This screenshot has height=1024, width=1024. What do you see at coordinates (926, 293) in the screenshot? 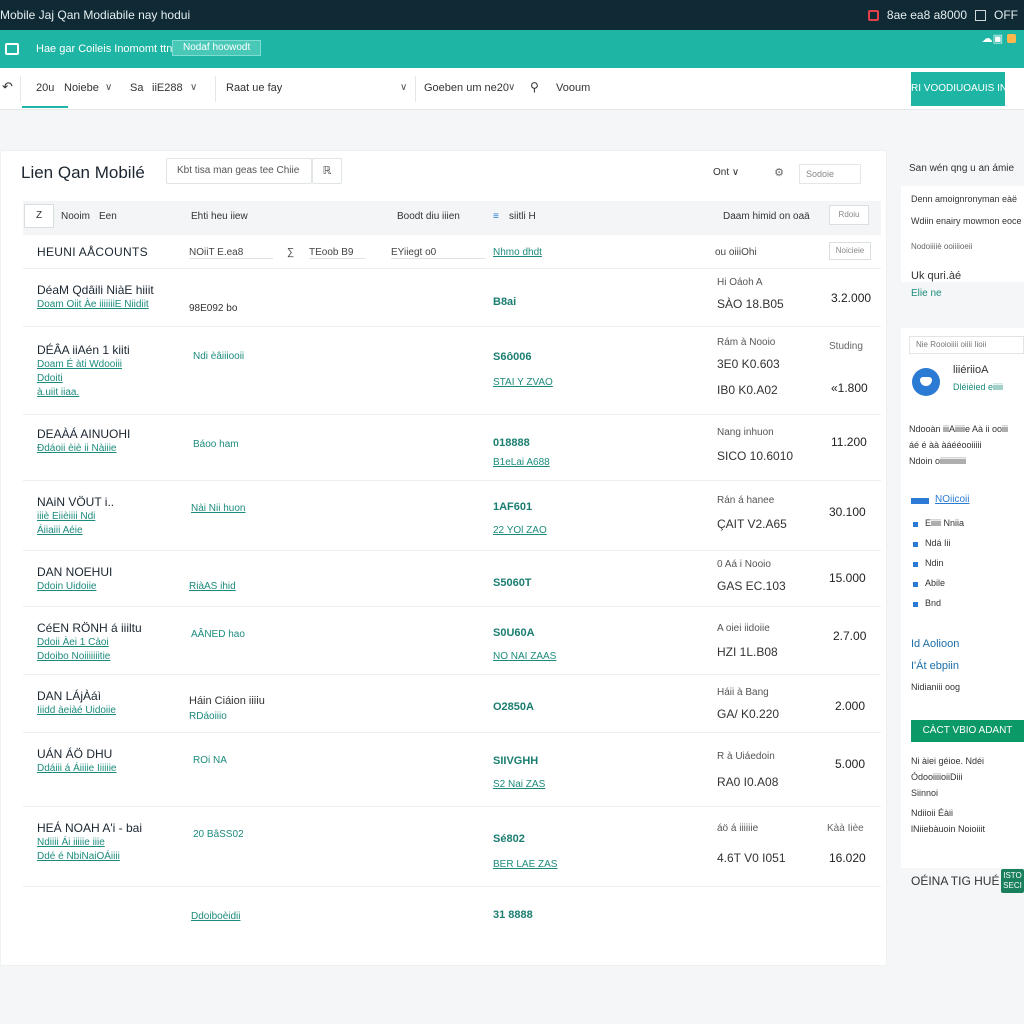
I see `sidebar-subtitle-sub: Elie ne` at bounding box center [926, 293].